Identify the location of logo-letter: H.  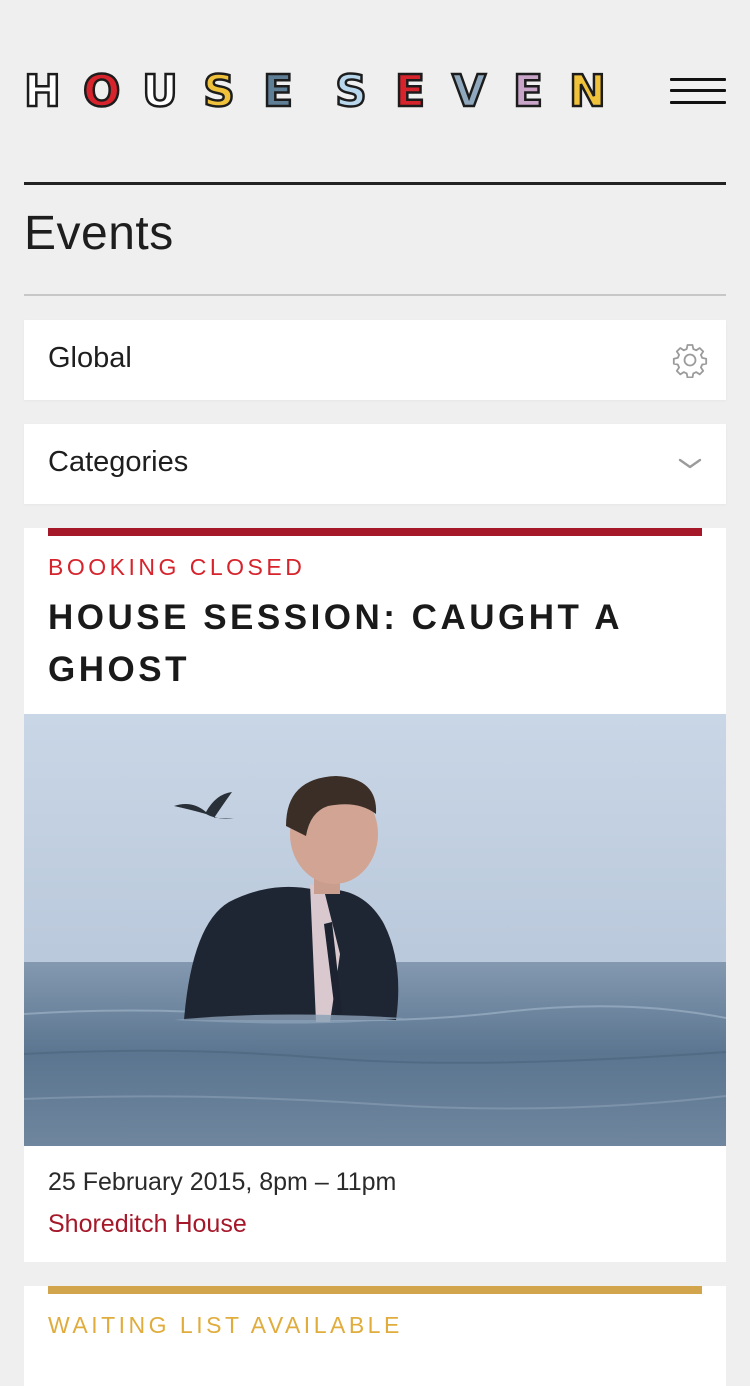
(42, 91).